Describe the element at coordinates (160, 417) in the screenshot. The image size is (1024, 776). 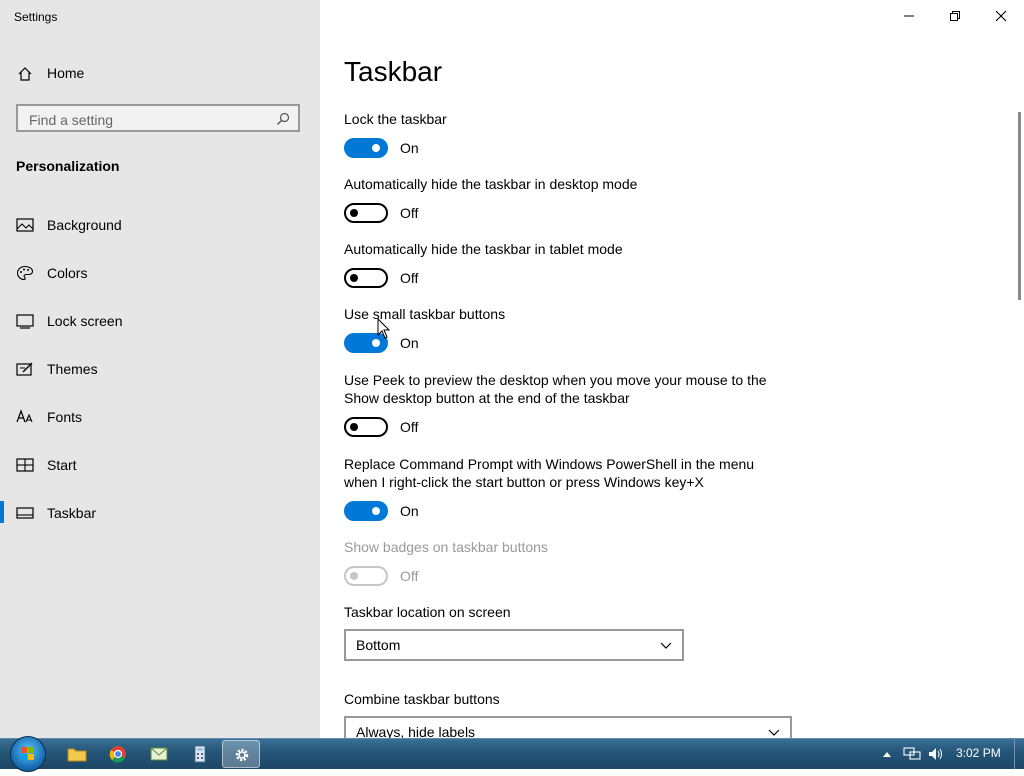
I see `sidebar-item-fonts: Fonts` at that location.